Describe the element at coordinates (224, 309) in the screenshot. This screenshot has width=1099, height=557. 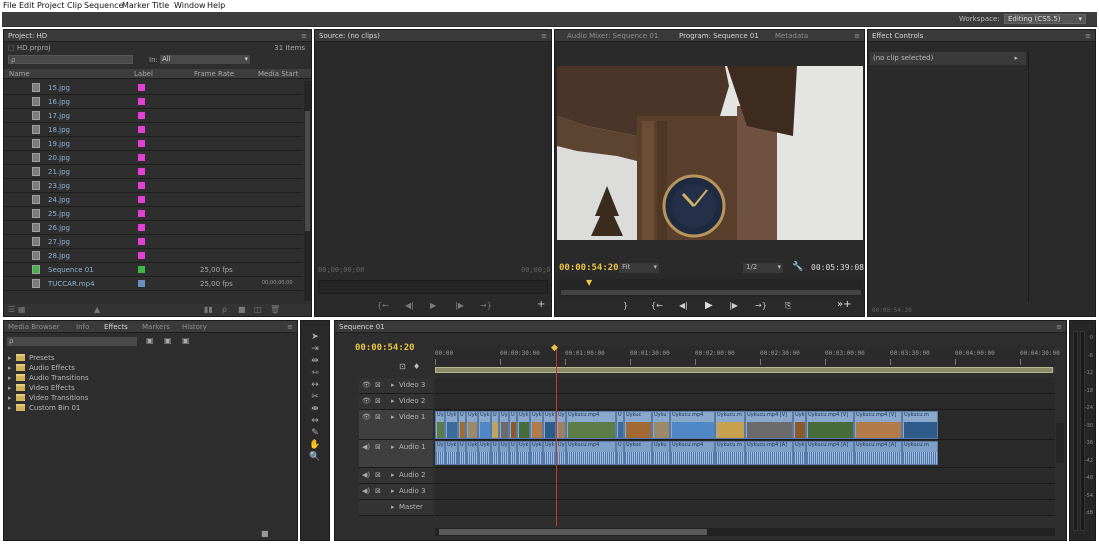
I see `find-icon: ρ` at that location.